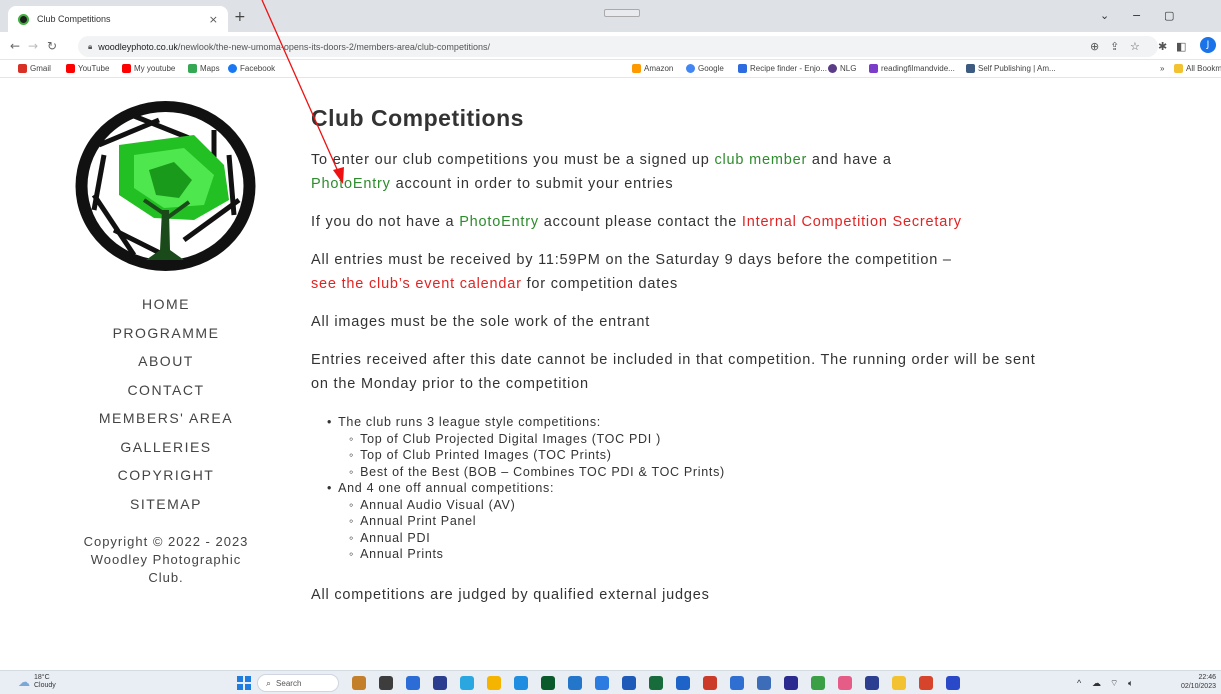 This screenshot has height=694, width=1221. What do you see at coordinates (165, 186) in the screenshot?
I see `woodley-logo-icon` at bounding box center [165, 186].